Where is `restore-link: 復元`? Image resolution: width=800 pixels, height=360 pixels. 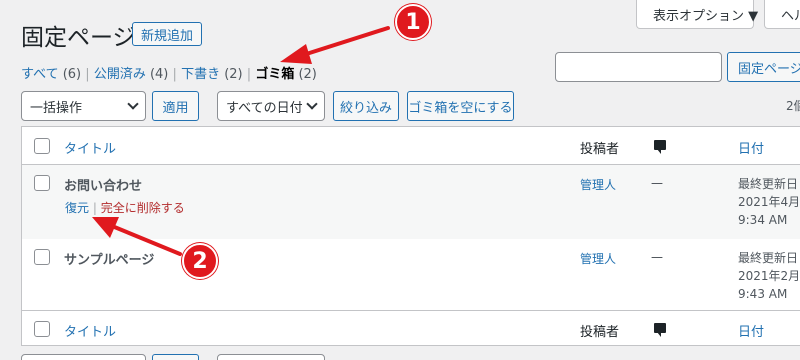 restore-link: 復元 is located at coordinates (77, 208).